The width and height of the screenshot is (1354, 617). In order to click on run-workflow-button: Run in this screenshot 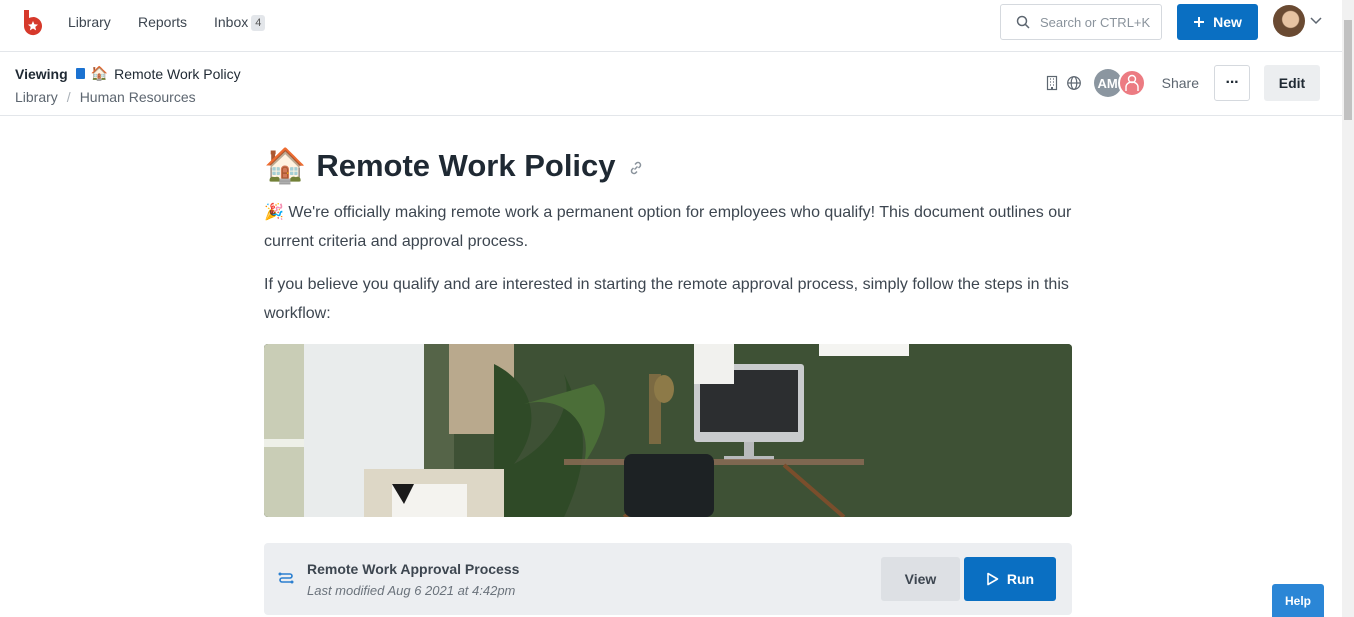, I will do `click(1010, 579)`.